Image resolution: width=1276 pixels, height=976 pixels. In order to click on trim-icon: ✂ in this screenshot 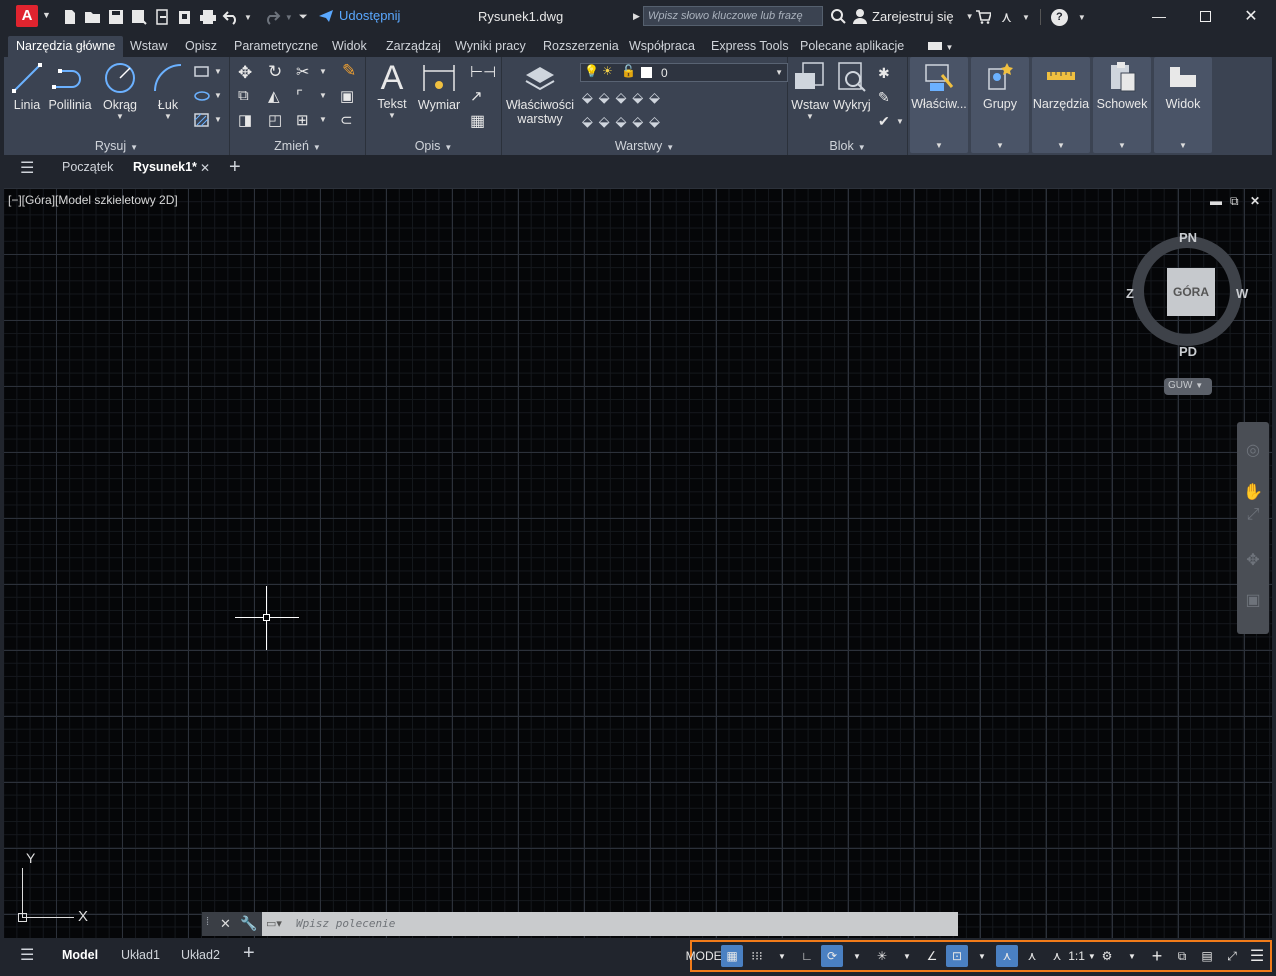, I will do `click(302, 72)`.